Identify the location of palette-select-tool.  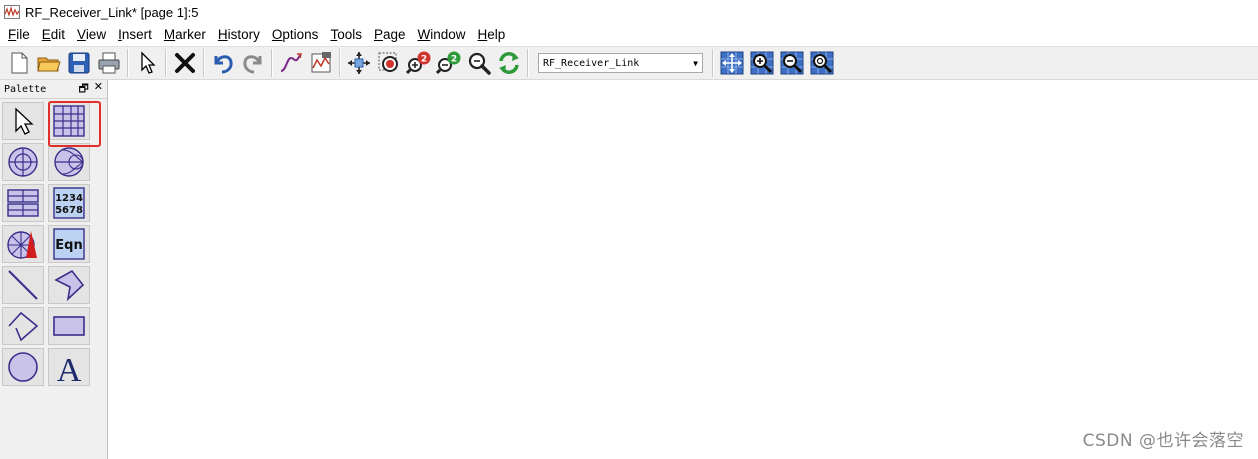
(23, 121).